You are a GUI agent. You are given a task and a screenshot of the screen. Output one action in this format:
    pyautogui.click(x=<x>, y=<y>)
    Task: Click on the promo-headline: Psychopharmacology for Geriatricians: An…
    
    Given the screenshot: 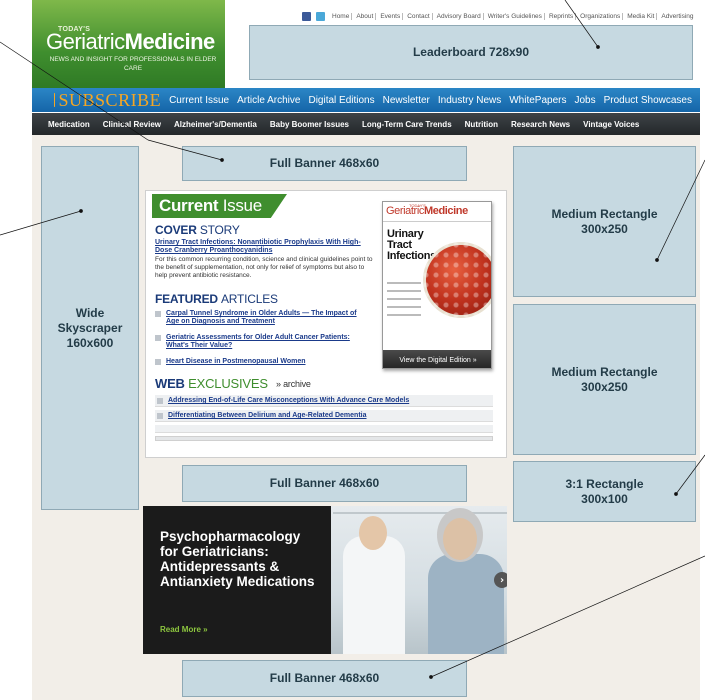 What is the action you would take?
    pyautogui.click(x=237, y=559)
    